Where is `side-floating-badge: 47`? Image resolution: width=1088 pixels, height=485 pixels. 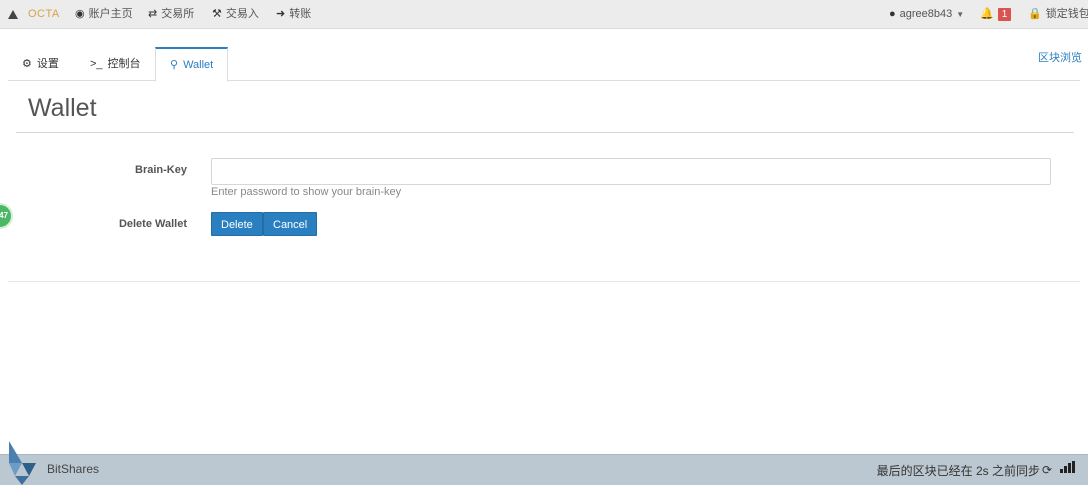 side-floating-badge: 47 is located at coordinates (6, 216).